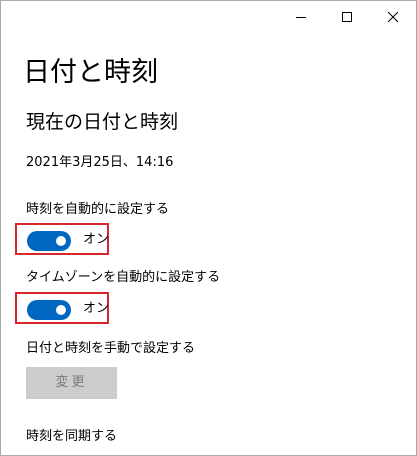  Describe the element at coordinates (123, 277) in the screenshot. I see `auto-timezone-label: タイムゾーンを自動的に設定する` at that location.